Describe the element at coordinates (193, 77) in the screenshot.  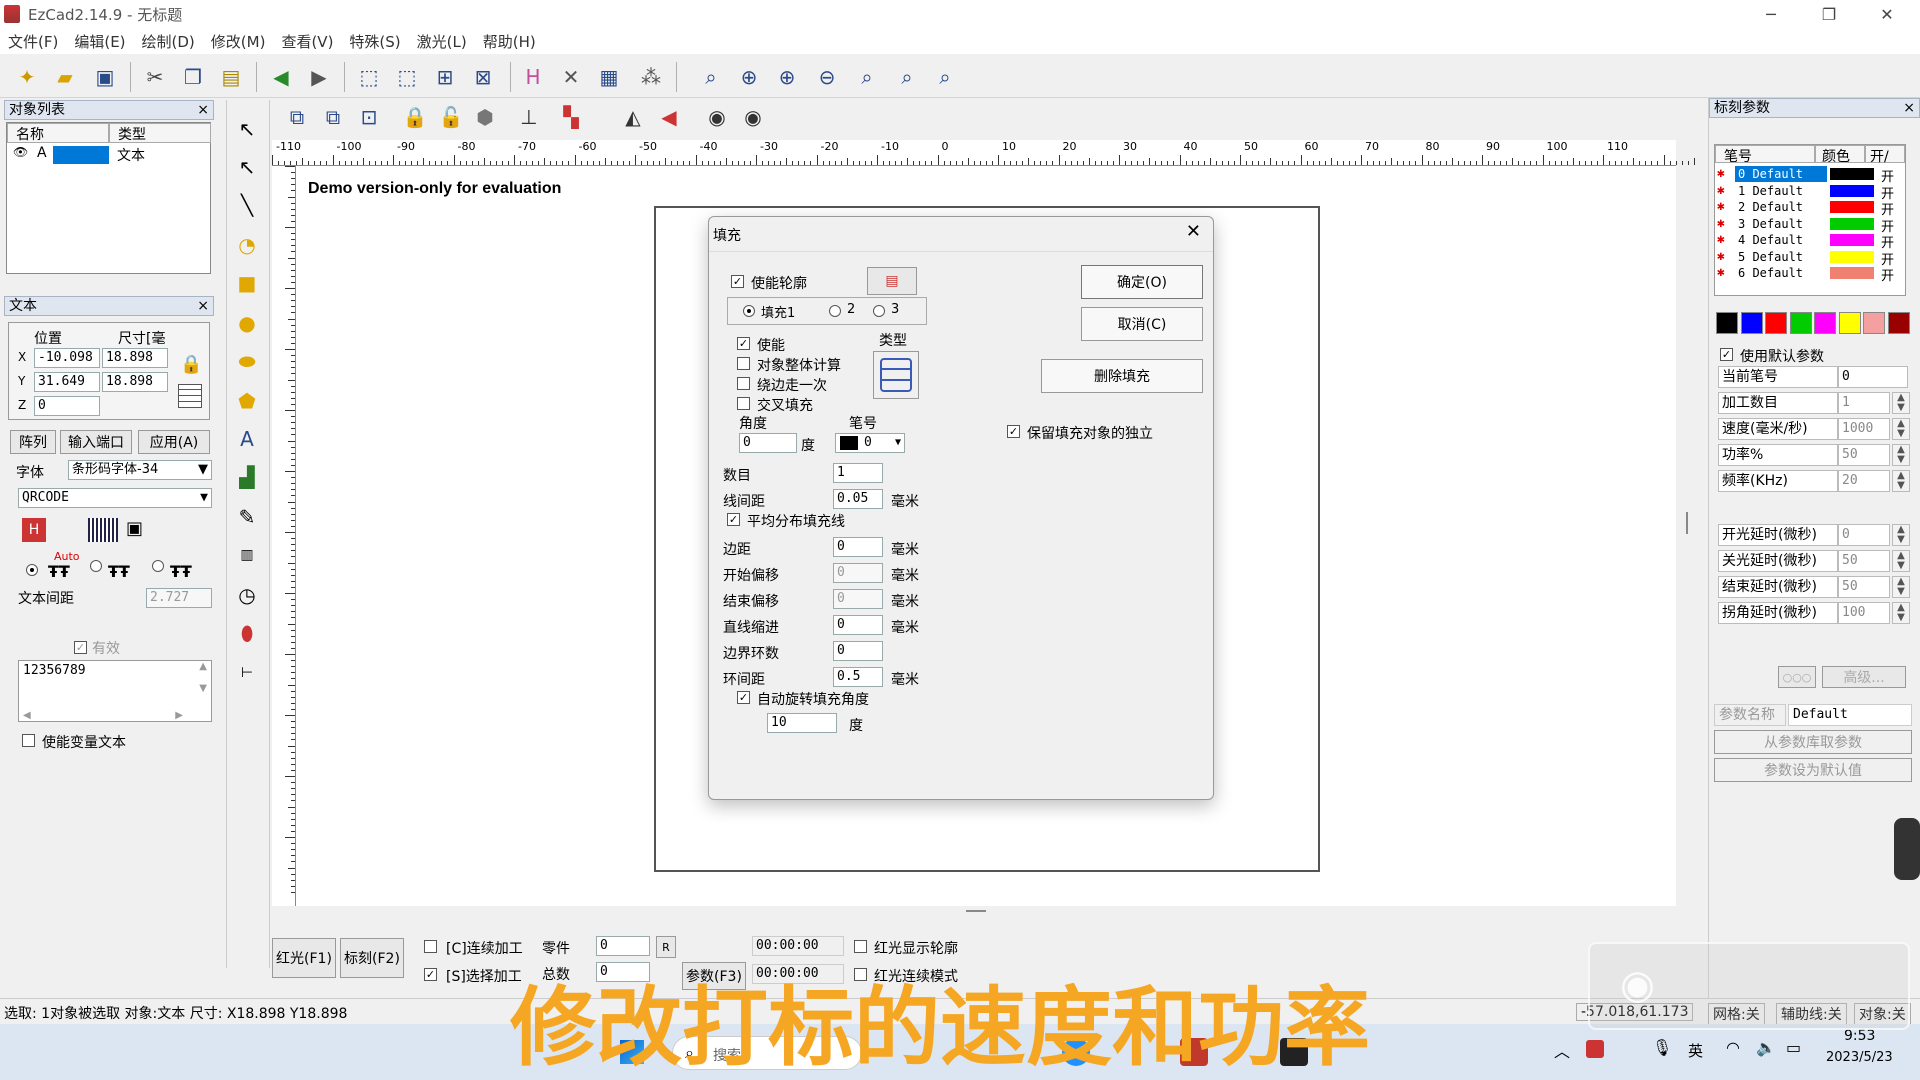
I see `copy-icon: ❐` at that location.